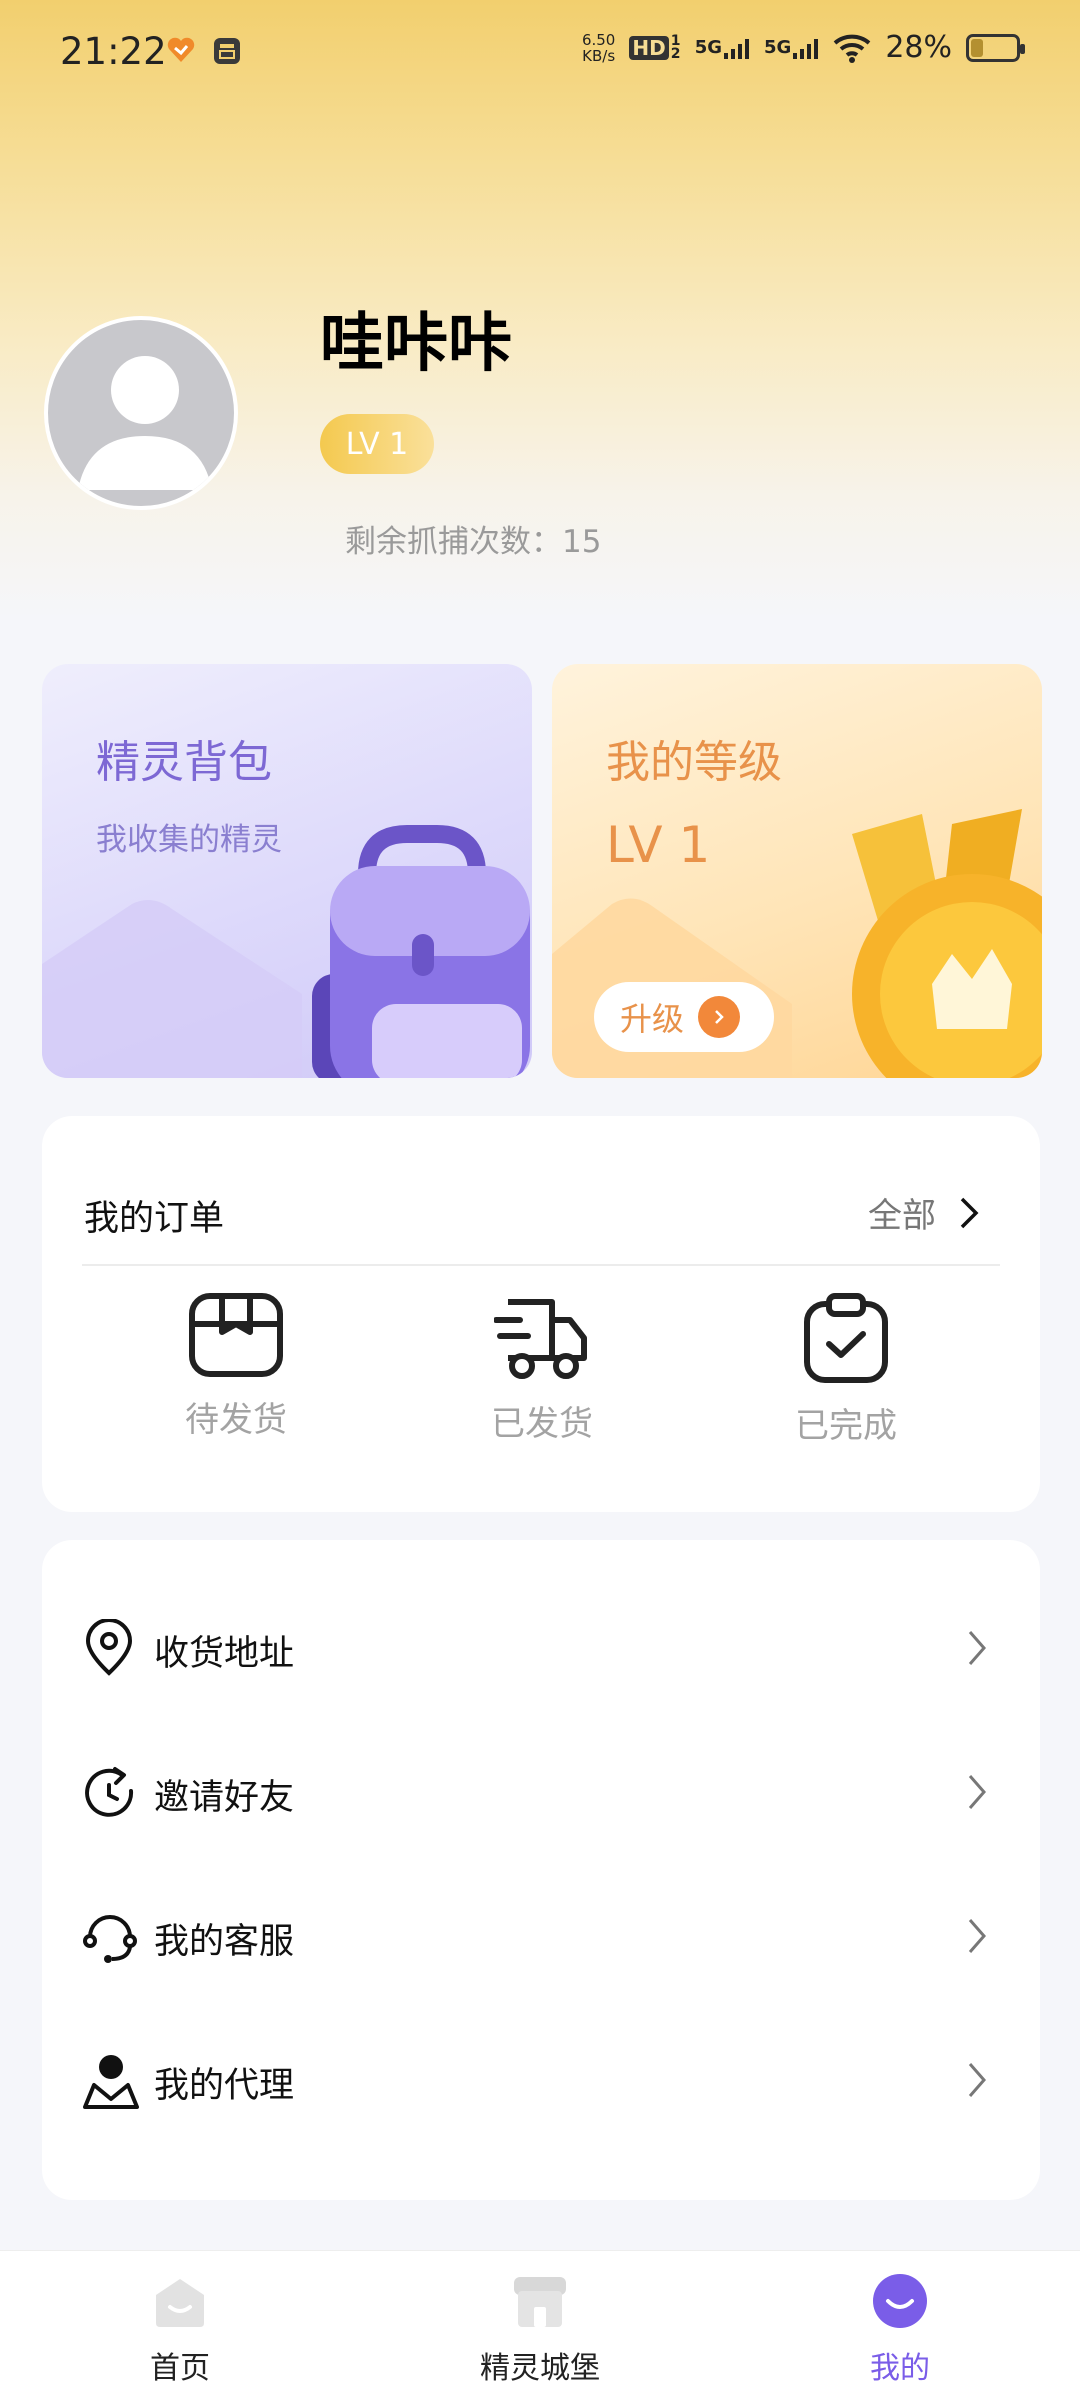  What do you see at coordinates (110, 1938) in the screenshot?
I see `headset-icon` at bounding box center [110, 1938].